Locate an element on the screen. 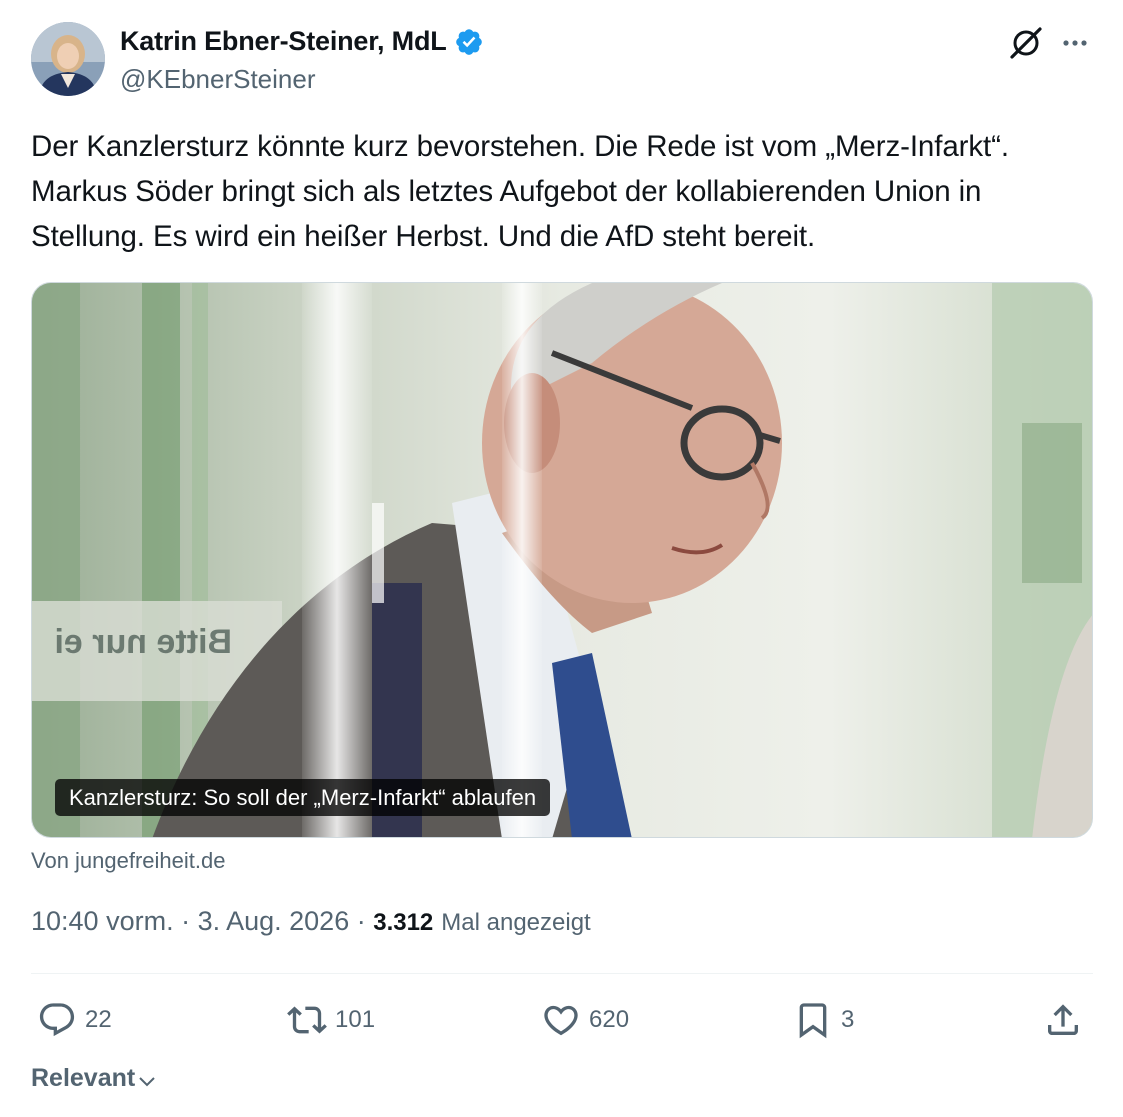 The height and width of the screenshot is (1117, 1123). repost-icon is located at coordinates (307, 1020).